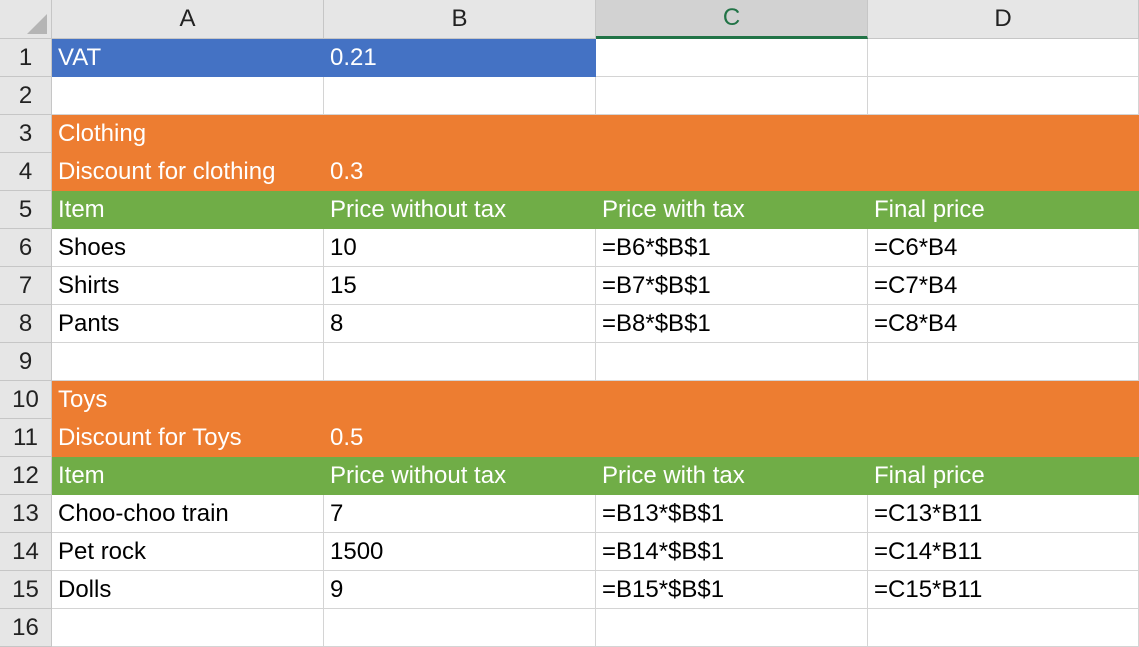 The image size is (1139, 647). What do you see at coordinates (460, 362) in the screenshot?
I see `cell-b9` at bounding box center [460, 362].